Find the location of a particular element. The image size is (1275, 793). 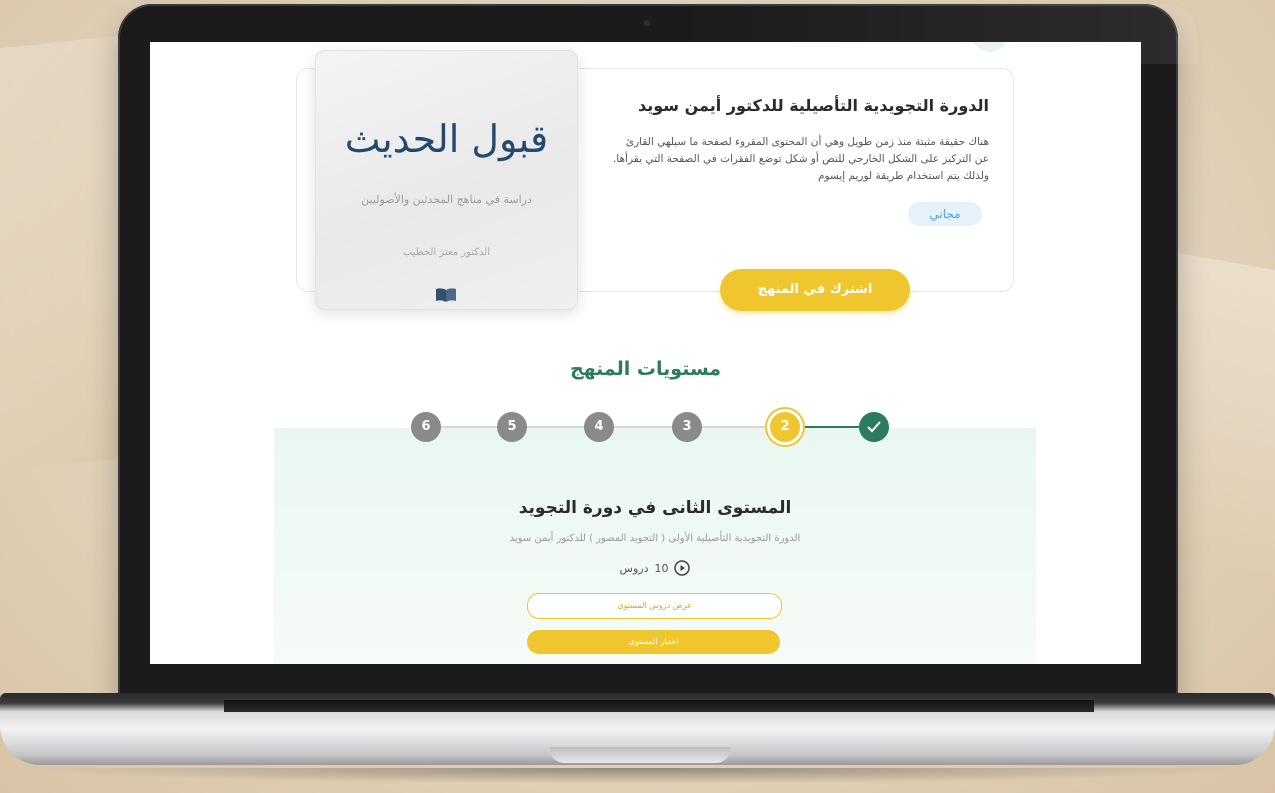

cover-title: قبول الحديث is located at coordinates (446, 139).